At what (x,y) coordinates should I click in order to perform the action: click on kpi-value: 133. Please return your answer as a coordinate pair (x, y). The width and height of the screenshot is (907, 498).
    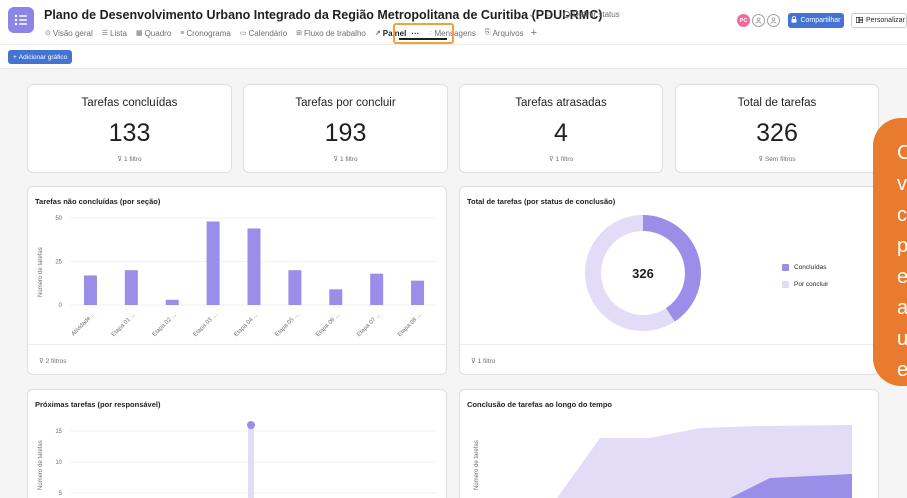
    Looking at the image, I should click on (129, 133).